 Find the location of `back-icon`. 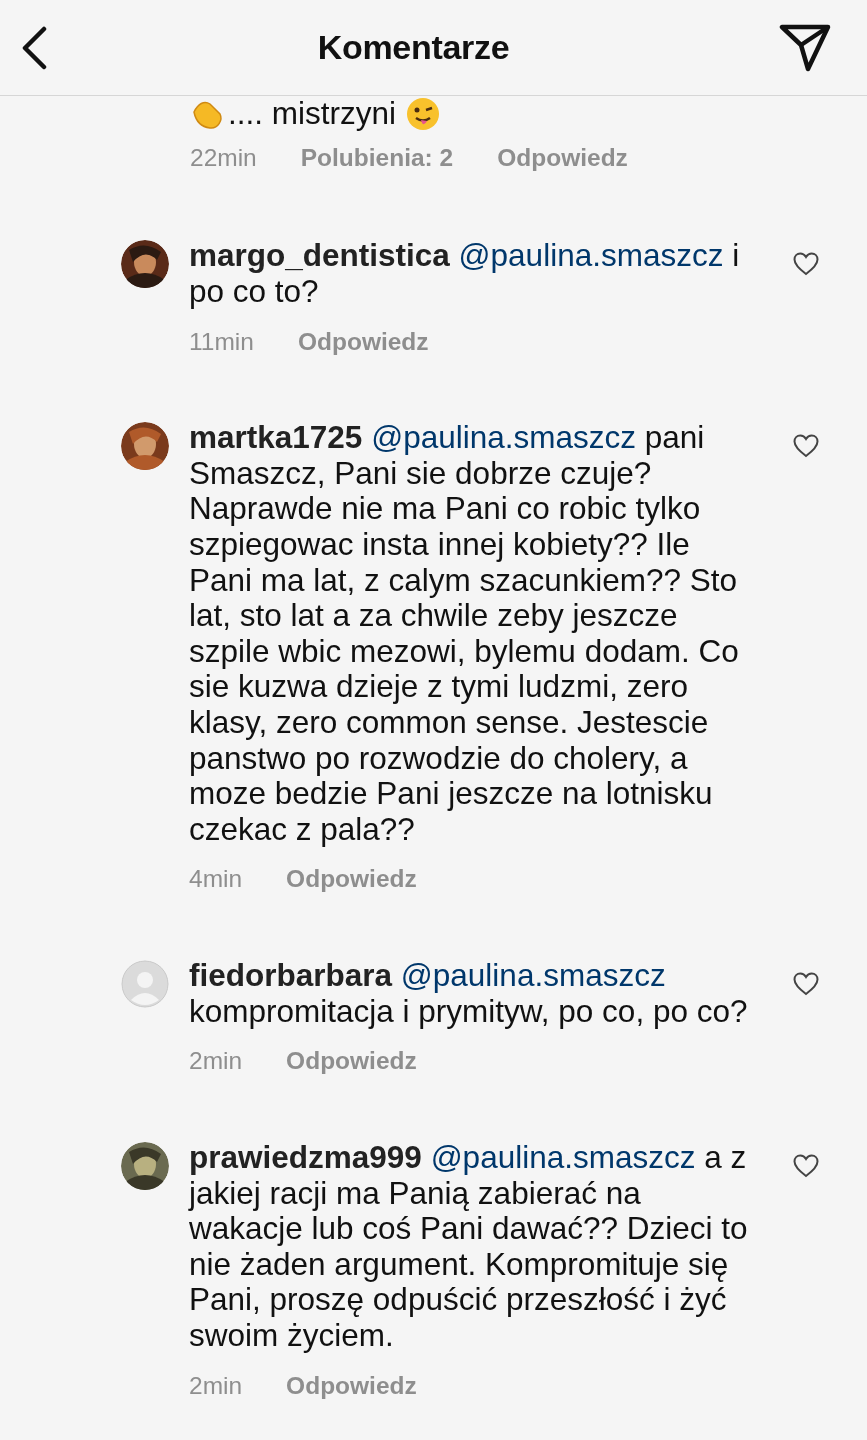

back-icon is located at coordinates (34, 47).